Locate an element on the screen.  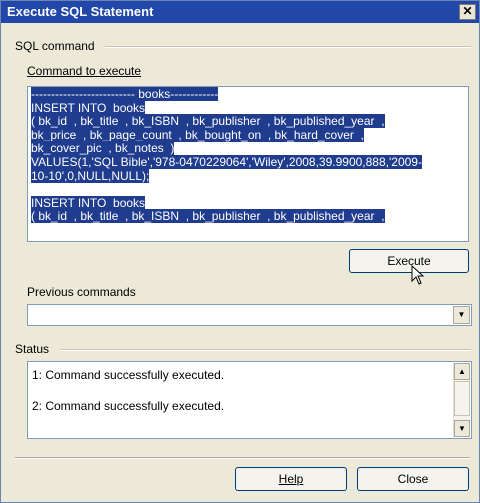
mouse-cursor-icon is located at coordinates (418, 275).